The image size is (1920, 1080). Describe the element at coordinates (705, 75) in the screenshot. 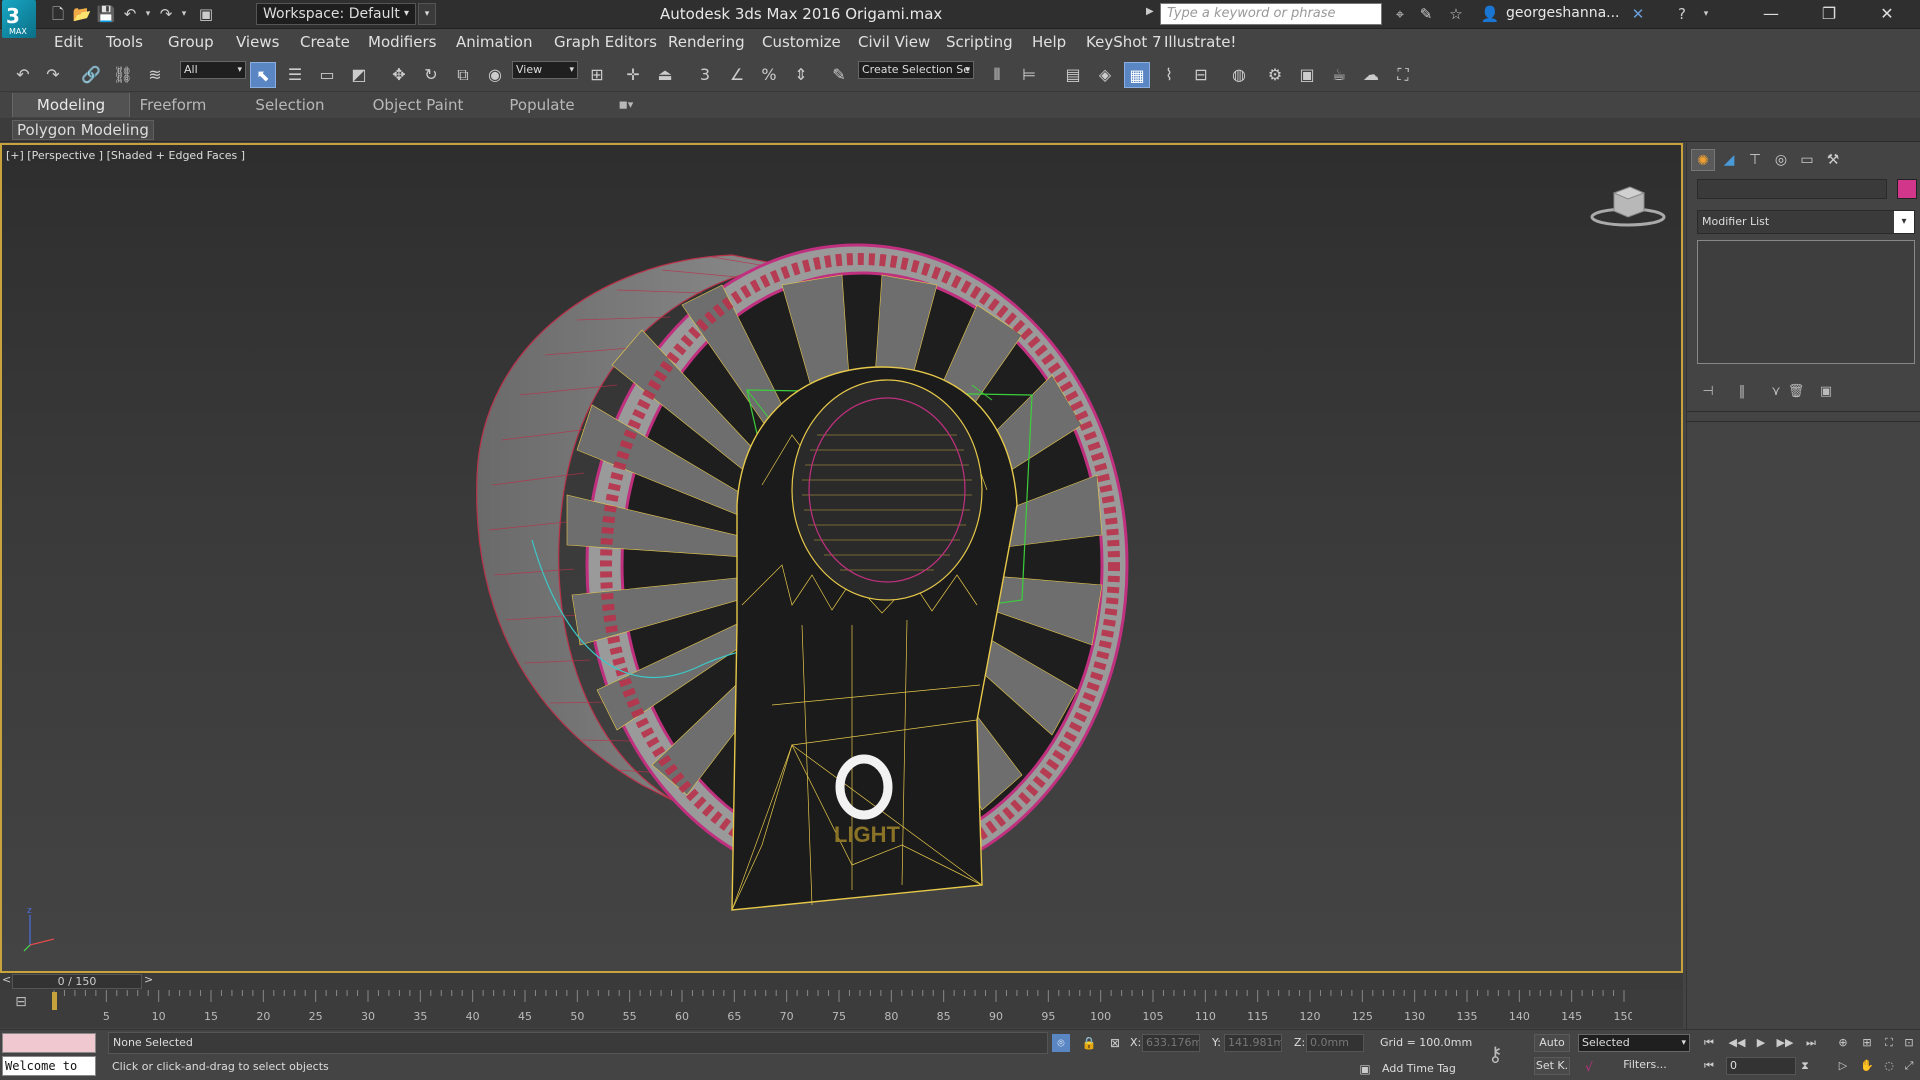

I see `snaps-toggle-icon: 3` at that location.